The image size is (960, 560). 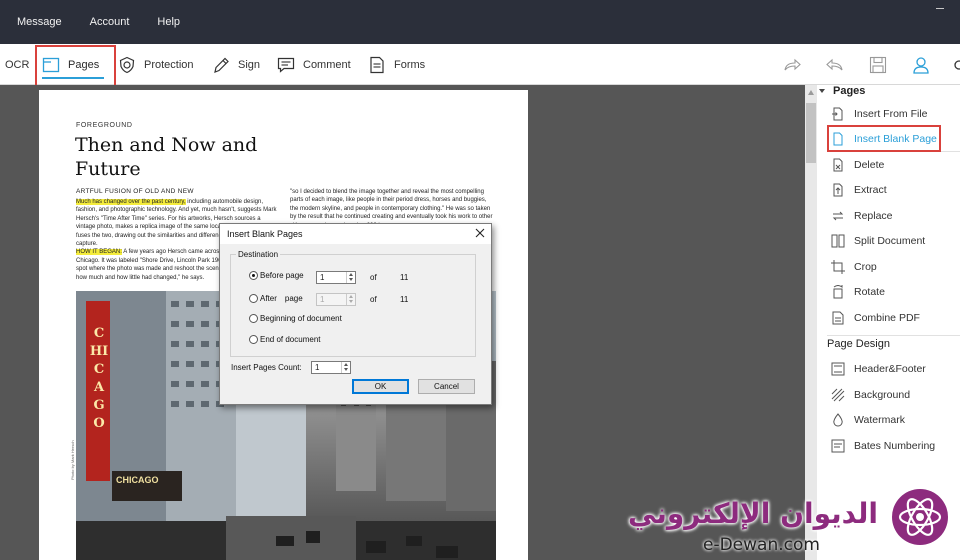 I want to click on insert-count-label: Insert Pages Count:, so click(x=266, y=367).